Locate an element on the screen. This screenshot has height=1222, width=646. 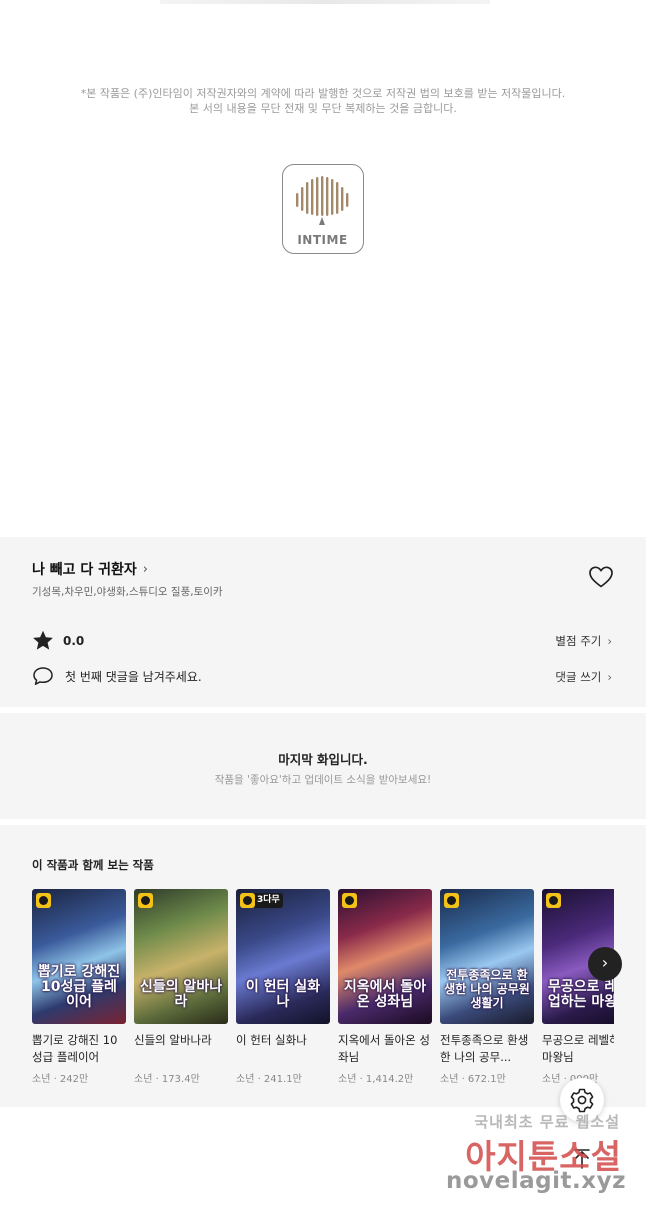
copyright-line-2: 본 서의 내용을 무단 전재 및 무단 복제하는 것을 금합니다. is located at coordinates (323, 108).